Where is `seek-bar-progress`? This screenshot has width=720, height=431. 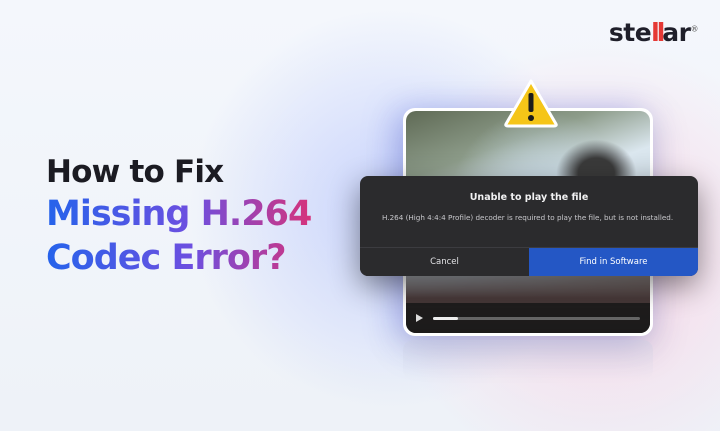 seek-bar-progress is located at coordinates (445, 318).